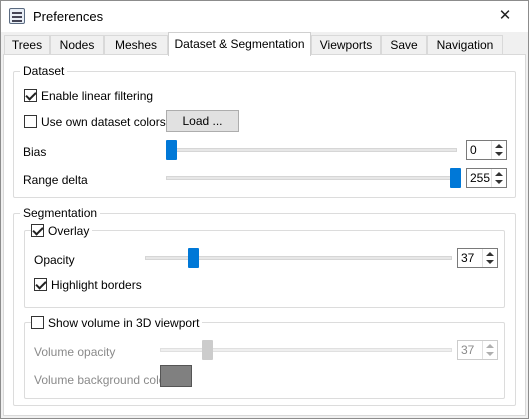  Describe the element at coordinates (477, 258) in the screenshot. I see `opacity-spinbox: 37` at that location.